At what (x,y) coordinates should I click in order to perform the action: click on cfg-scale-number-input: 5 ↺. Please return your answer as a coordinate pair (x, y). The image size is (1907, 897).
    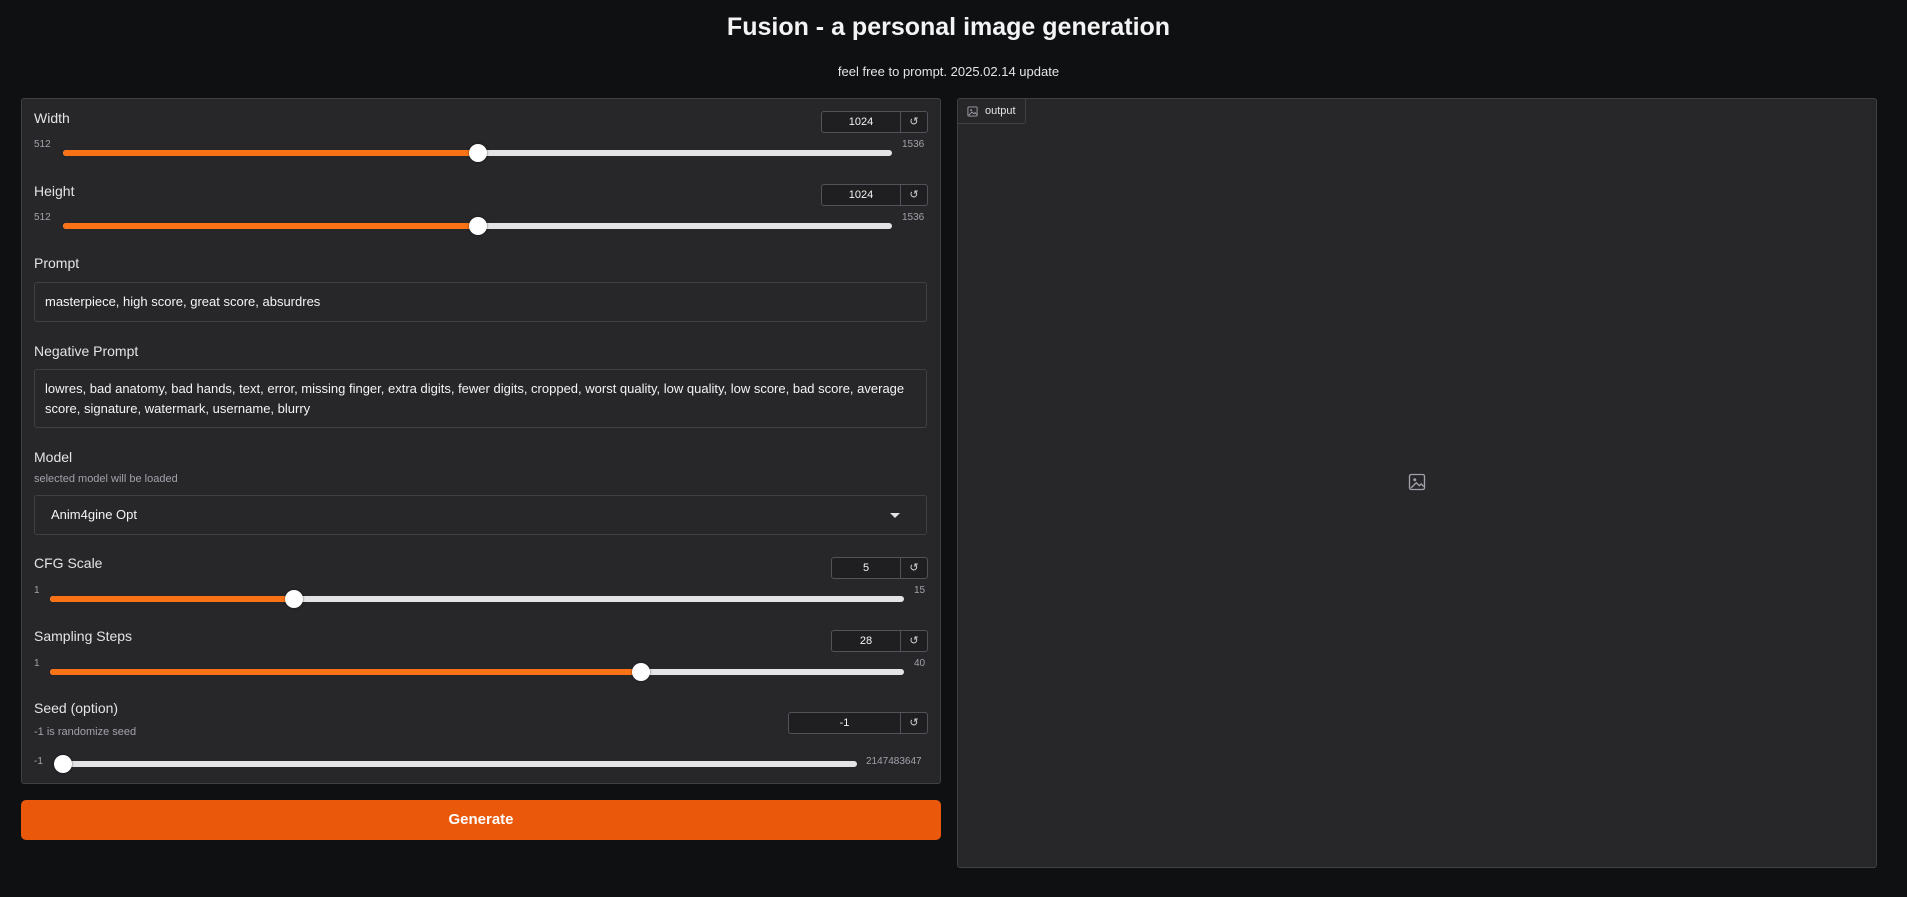
    Looking at the image, I should click on (879, 568).